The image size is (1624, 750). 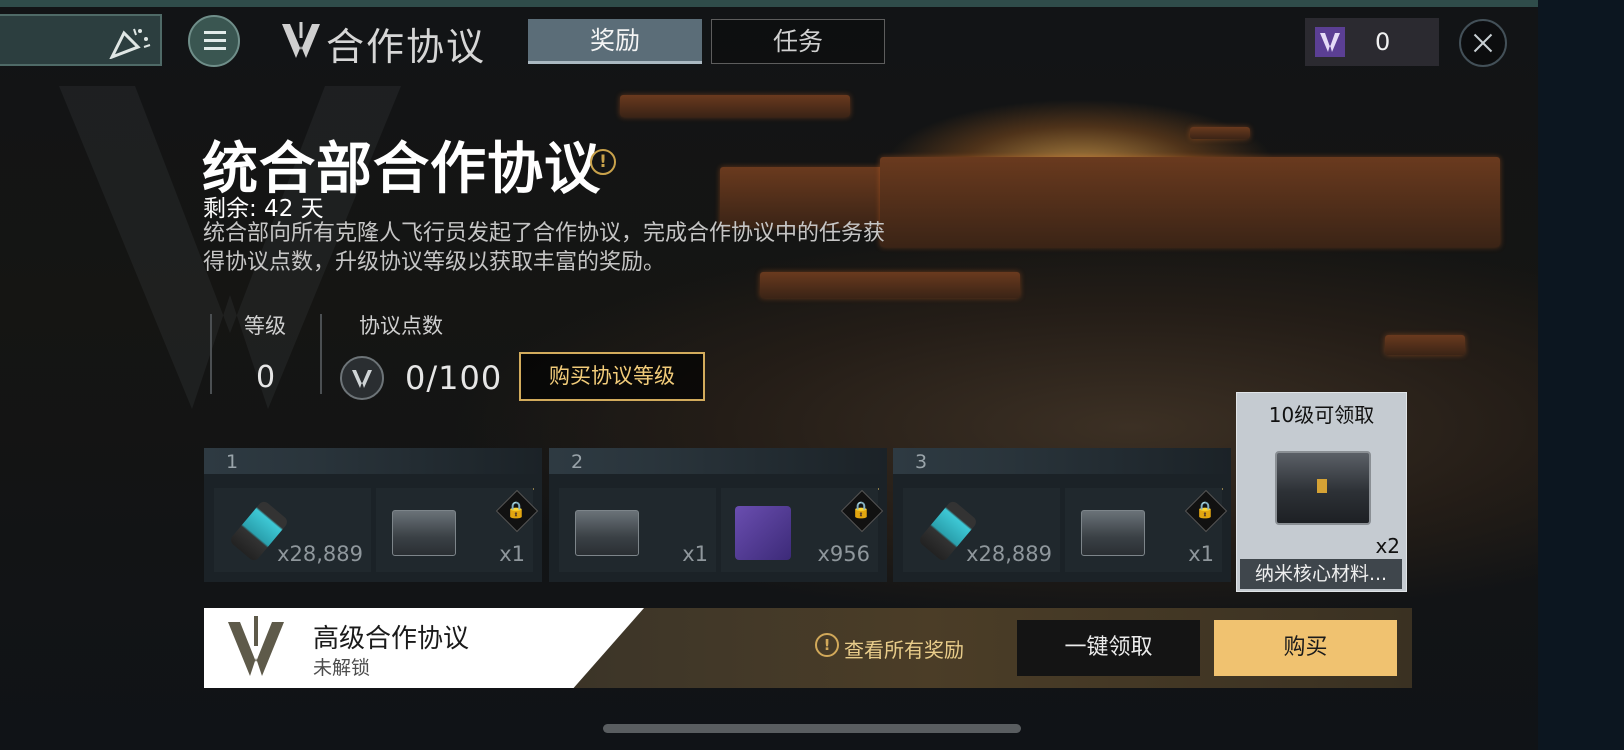 I want to click on page-title: 合作协议, so click(x=406, y=47).